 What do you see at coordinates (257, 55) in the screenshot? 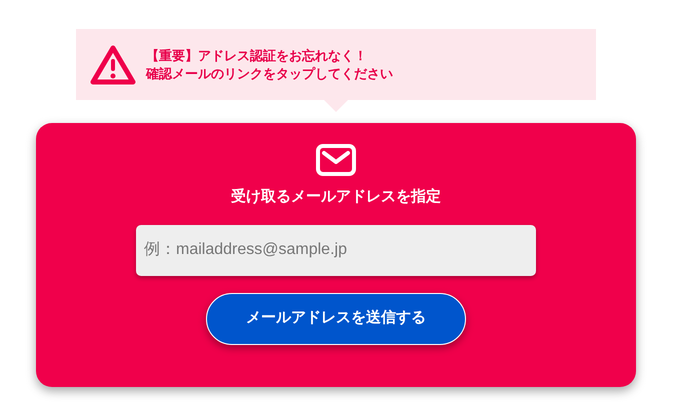
I see `notice-text: 【重要】アドレス認証をお忘れなく！` at bounding box center [257, 55].